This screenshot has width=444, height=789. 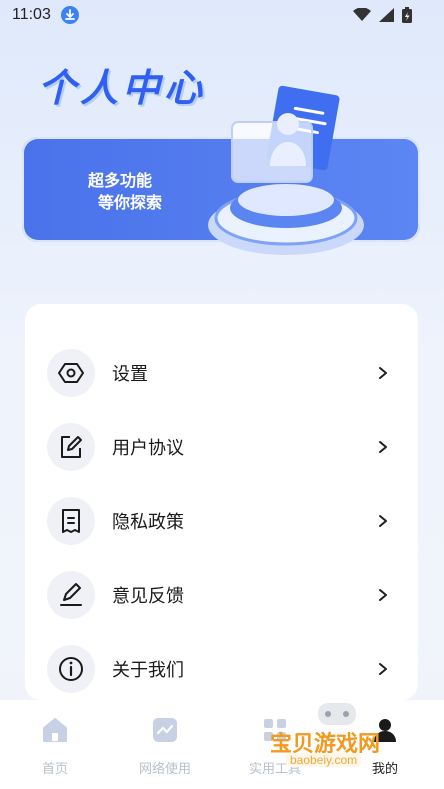 What do you see at coordinates (31, 14) in the screenshot?
I see `status-time: 11:03` at bounding box center [31, 14].